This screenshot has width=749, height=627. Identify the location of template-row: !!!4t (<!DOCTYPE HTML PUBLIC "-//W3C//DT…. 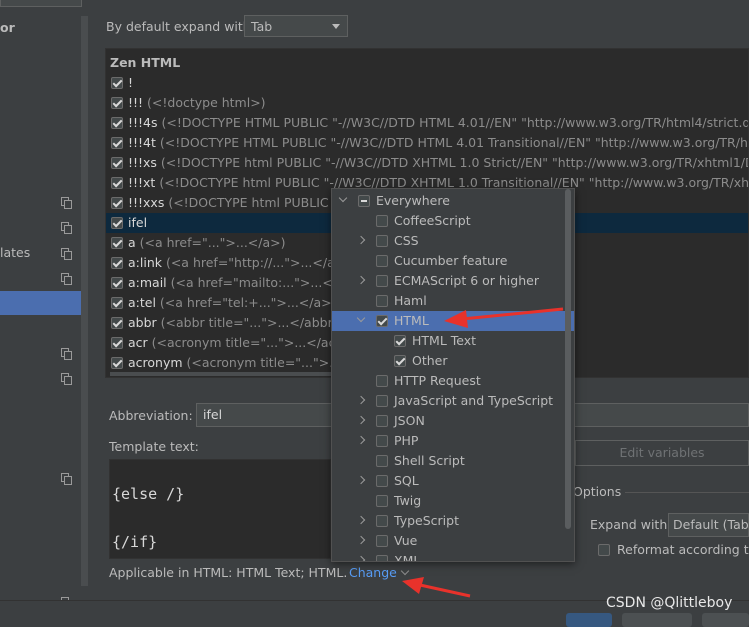
(427, 143).